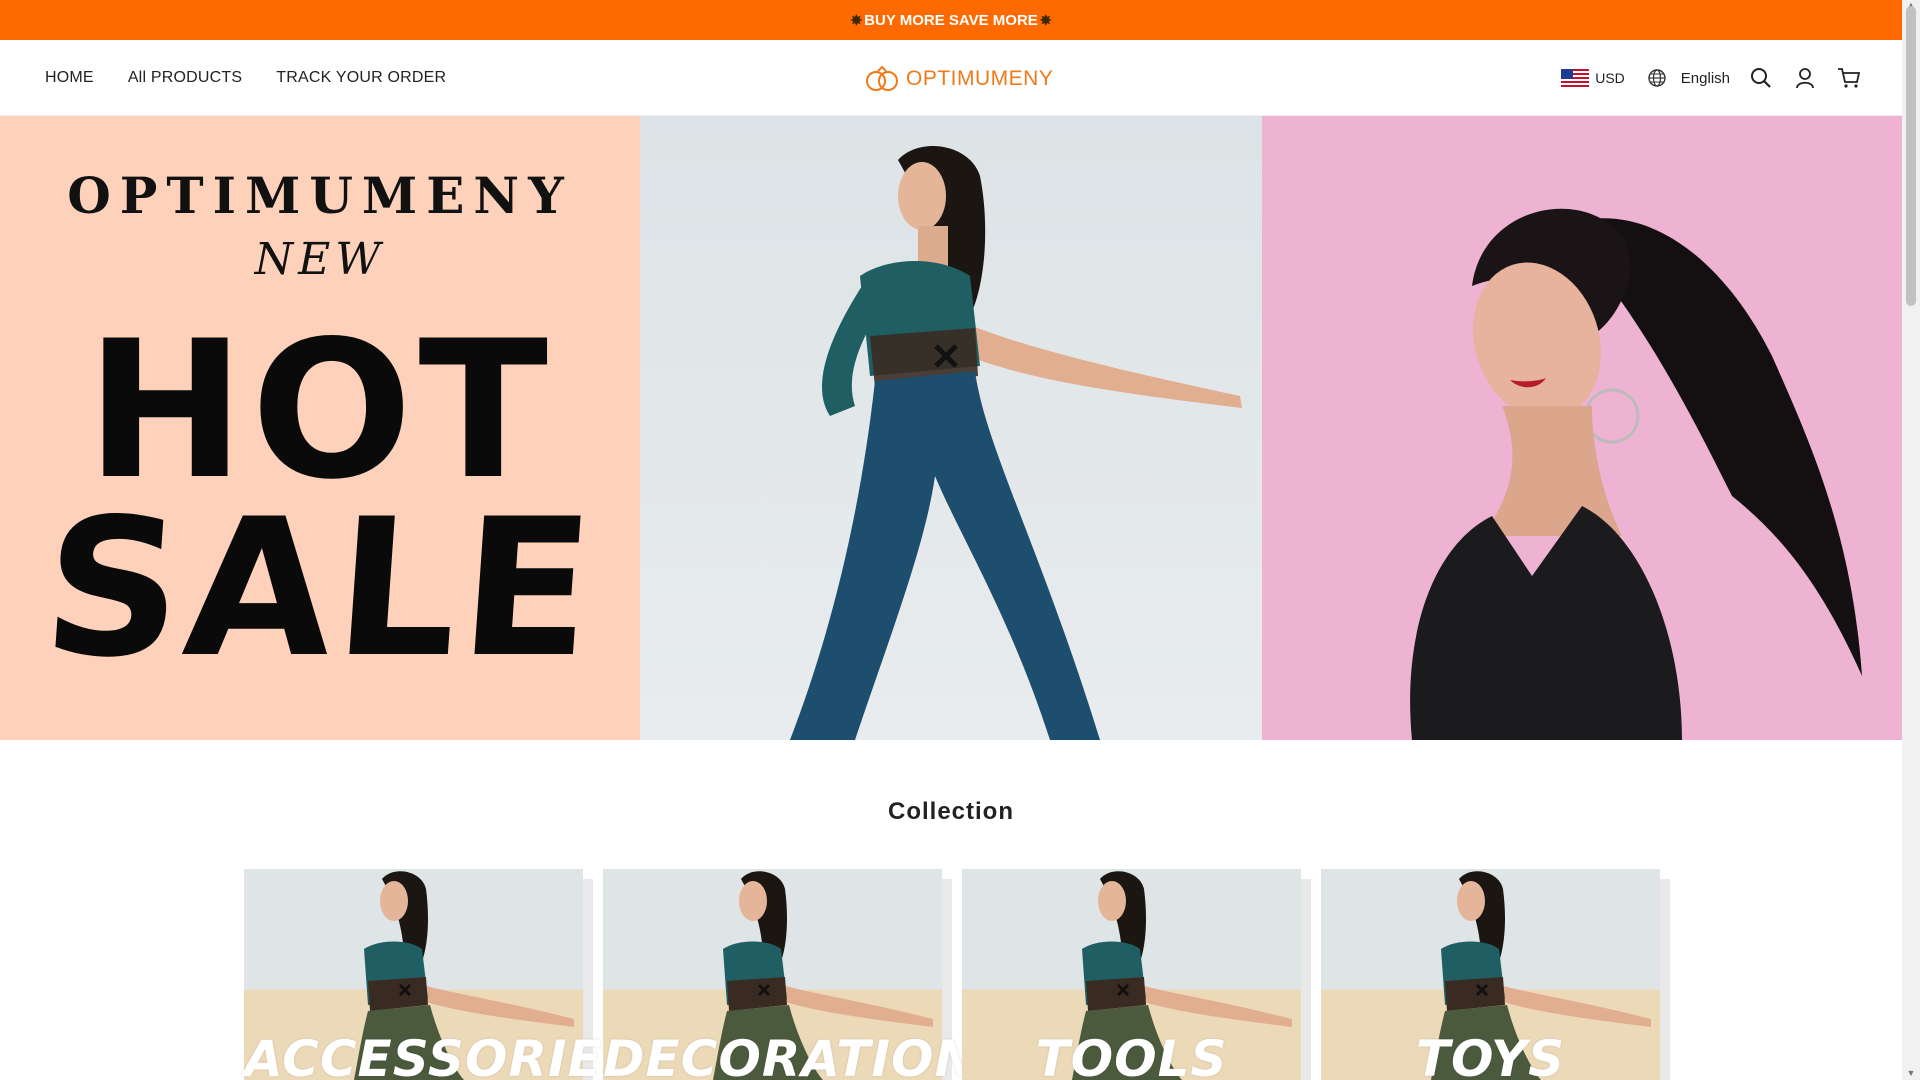 This screenshot has height=1080, width=1920. I want to click on currency-label: USD, so click(1610, 78).